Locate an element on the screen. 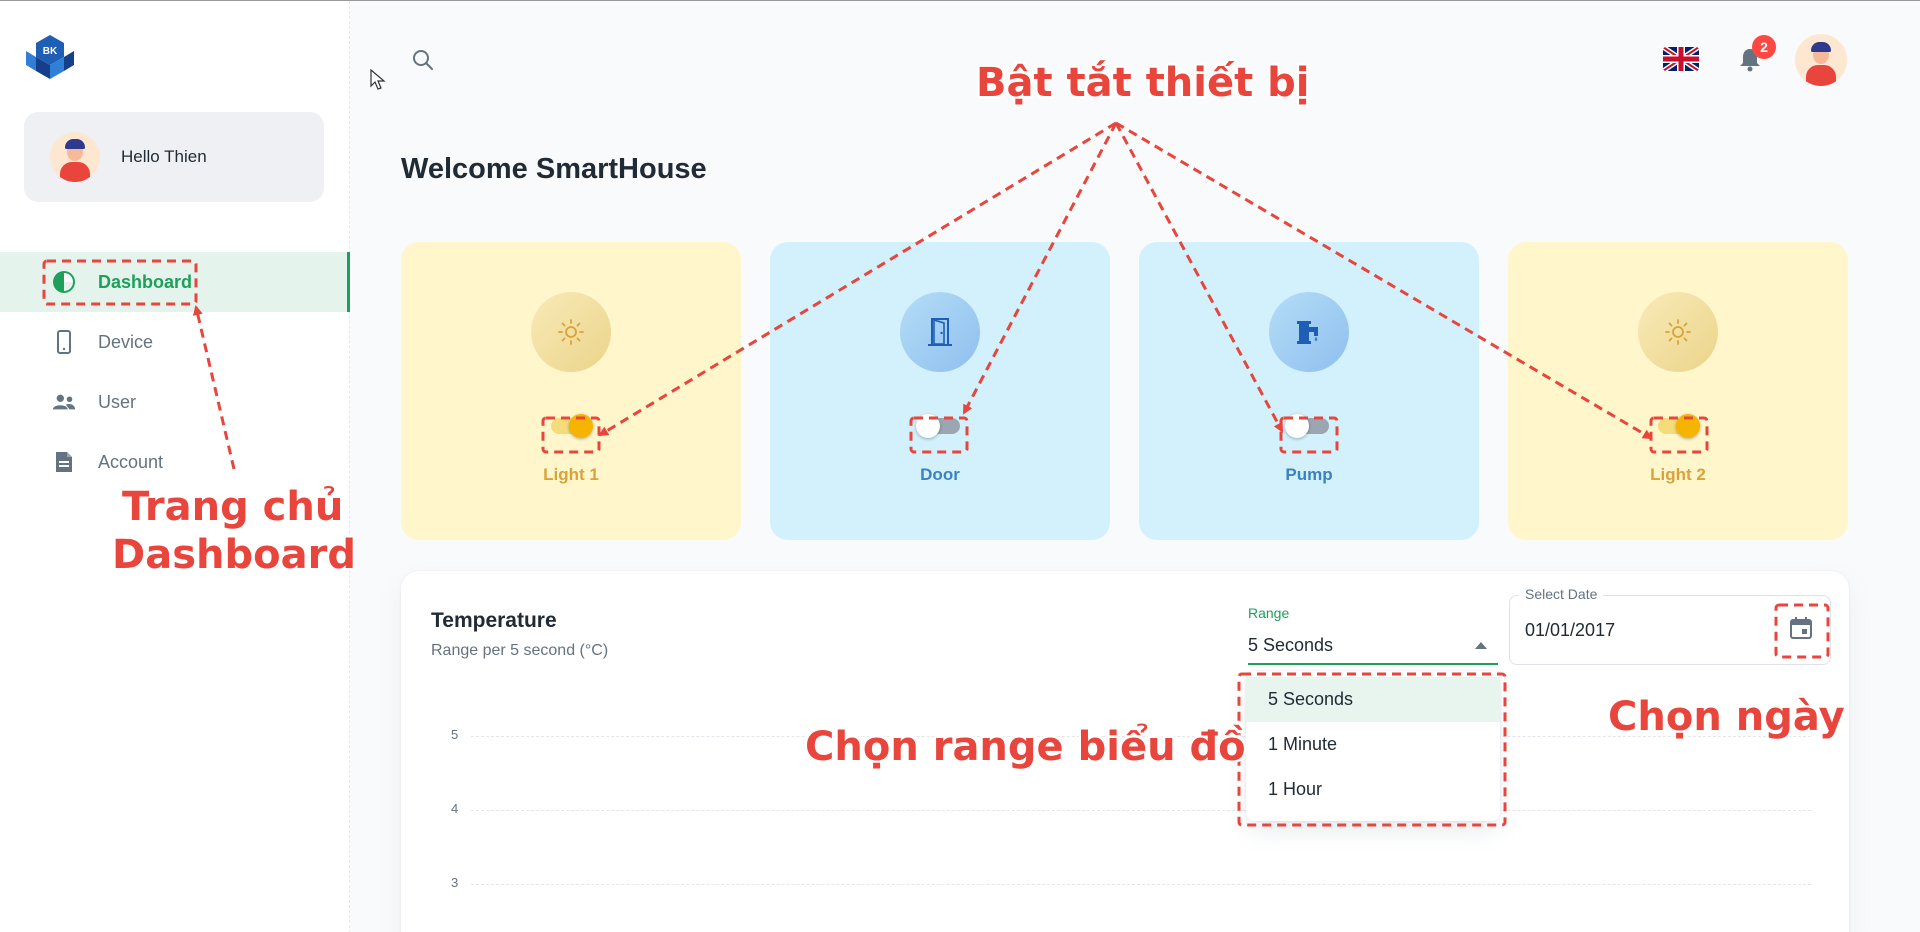 The height and width of the screenshot is (932, 1920). pie-chart-icon is located at coordinates (64, 282).